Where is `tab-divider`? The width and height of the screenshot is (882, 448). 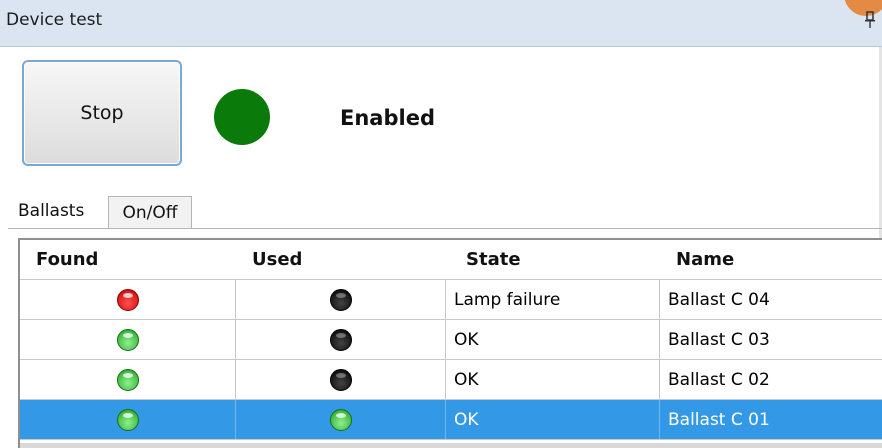 tab-divider is located at coordinates (445, 228).